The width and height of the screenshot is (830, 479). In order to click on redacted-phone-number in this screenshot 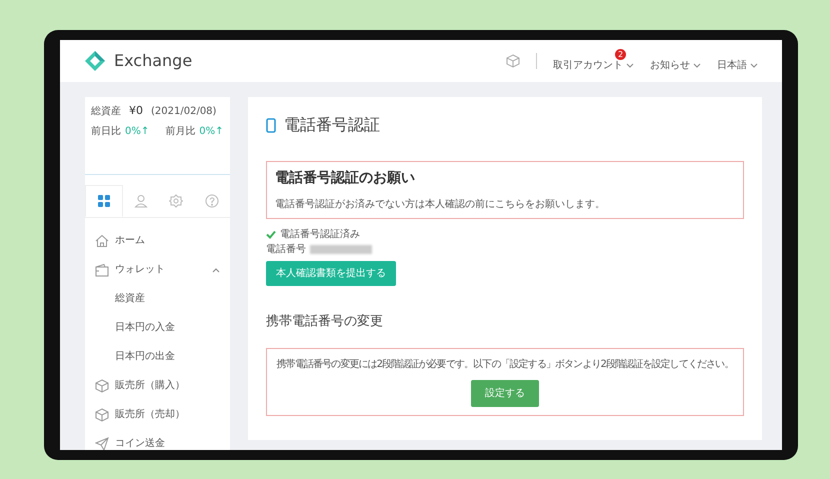, I will do `click(341, 249)`.